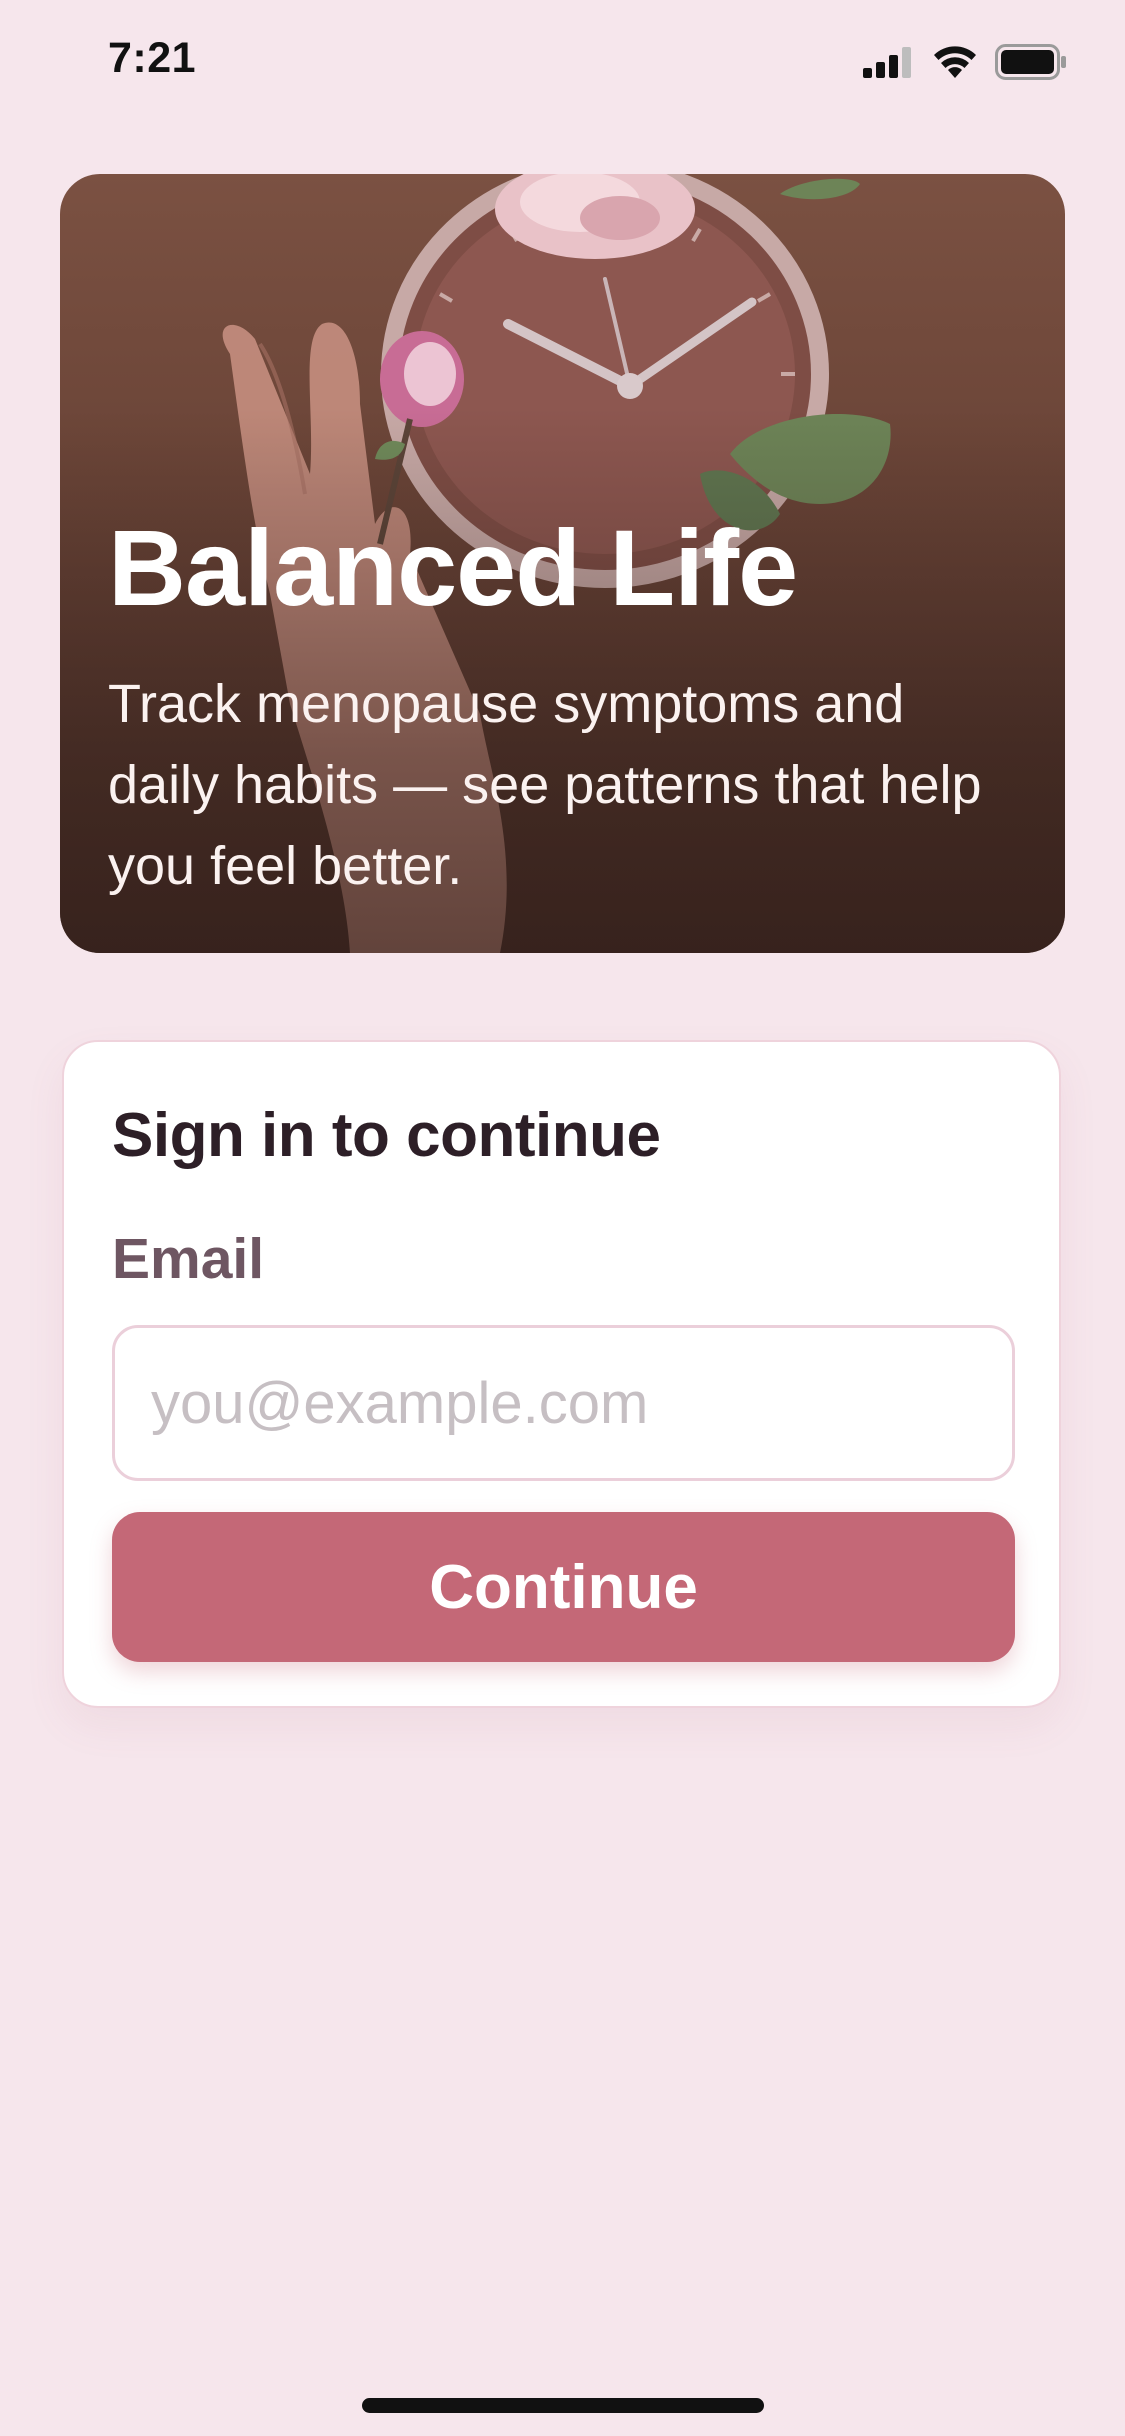 The height and width of the screenshot is (2436, 1125). What do you see at coordinates (1030, 62) in the screenshot?
I see `battery-icon` at bounding box center [1030, 62].